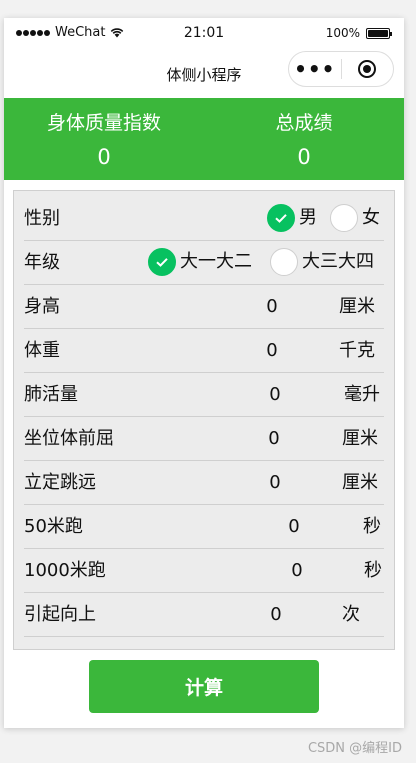  I want to click on lung-capacity-input: 0, so click(275, 394).